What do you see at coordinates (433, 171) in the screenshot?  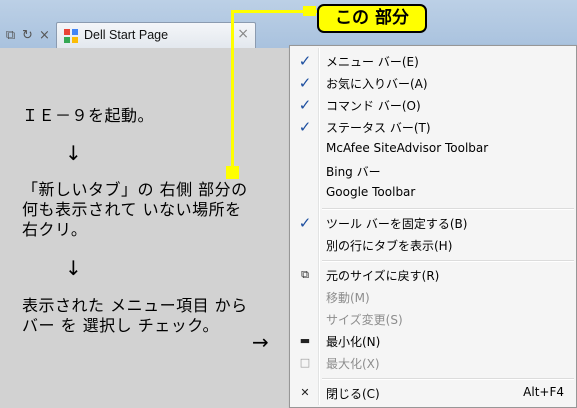 I see `menu-item-bing-bar: Bing バー` at bounding box center [433, 171].